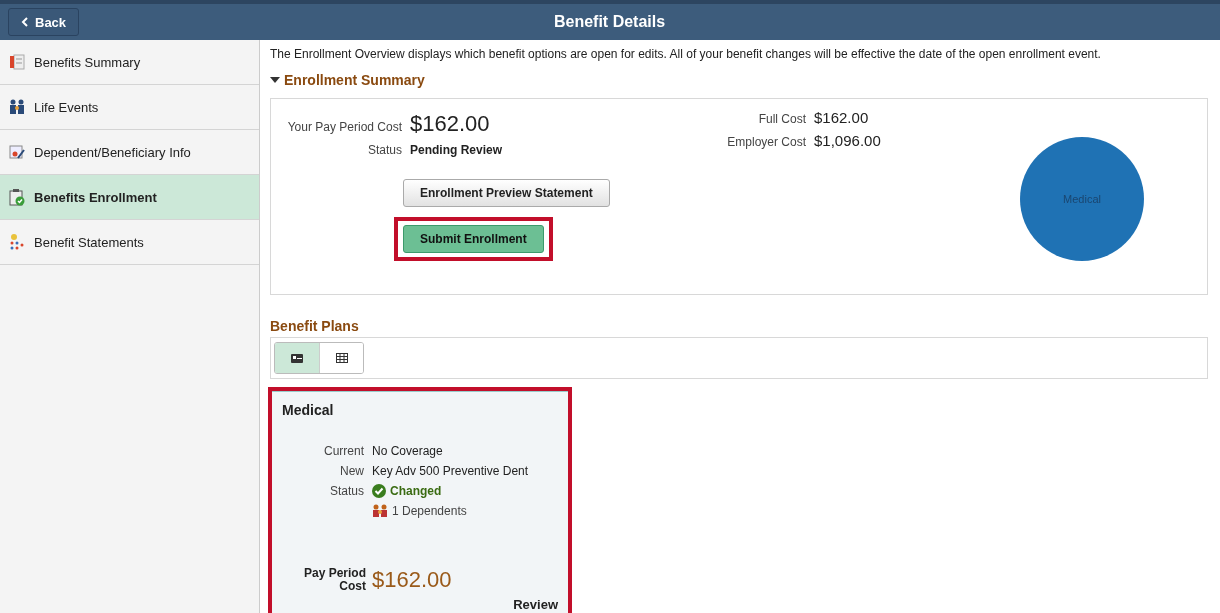 The width and height of the screenshot is (1220, 613). Describe the element at coordinates (17, 197) in the screenshot. I see `clipboard-check-icon` at that location.